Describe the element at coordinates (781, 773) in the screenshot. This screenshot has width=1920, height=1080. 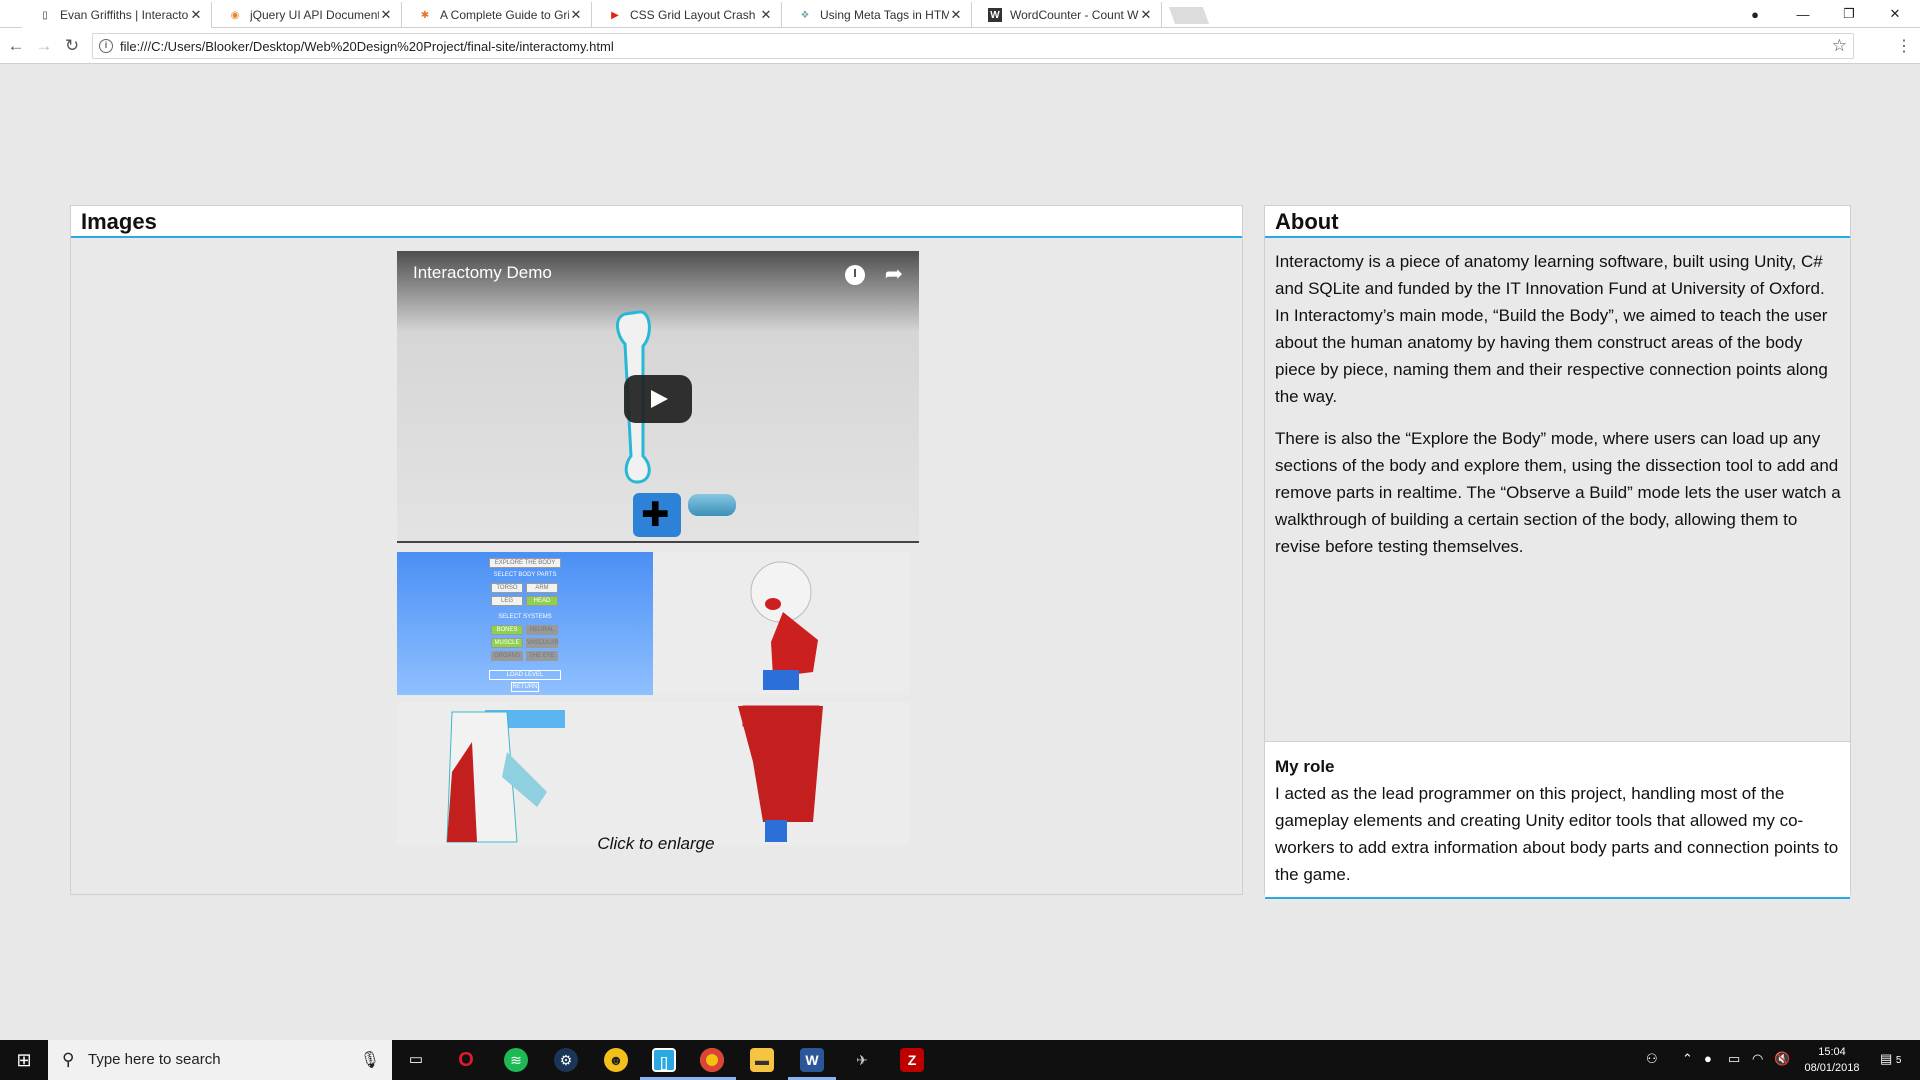
I see `thumbnail-dissection` at that location.